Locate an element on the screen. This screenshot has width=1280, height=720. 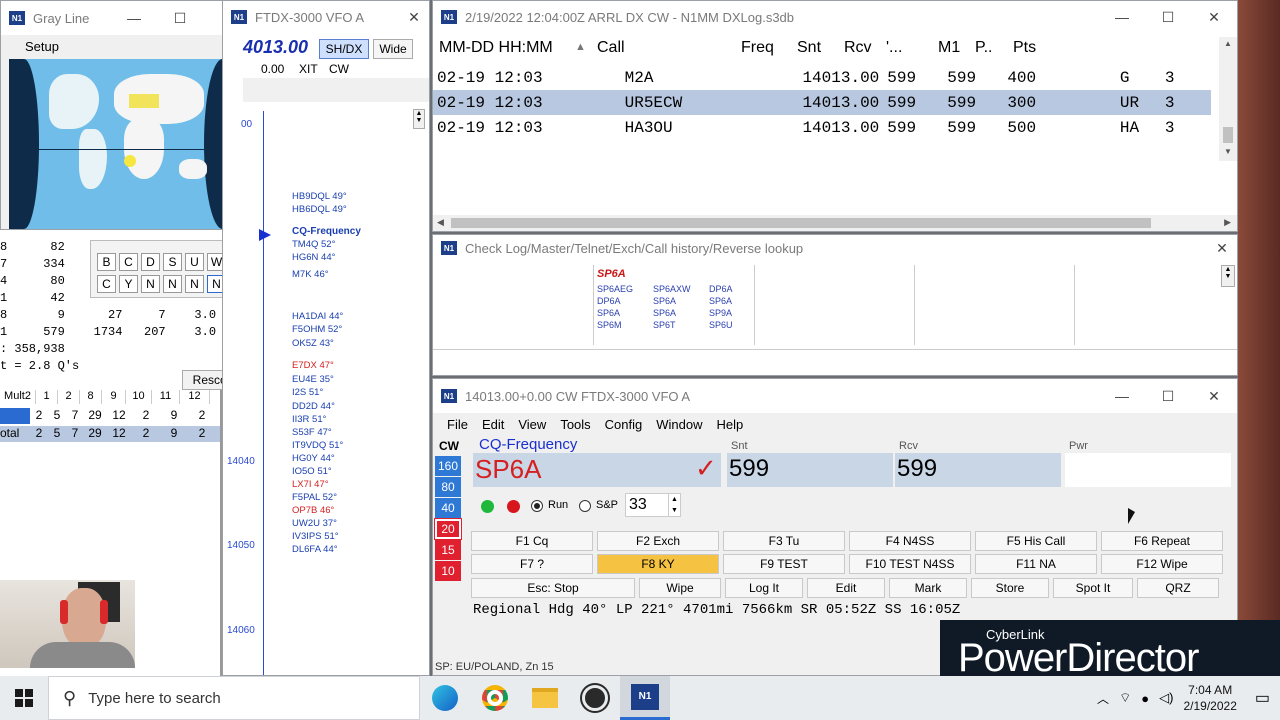
bandmap-spot: HG0Y 44° is located at coordinates (313, 458).